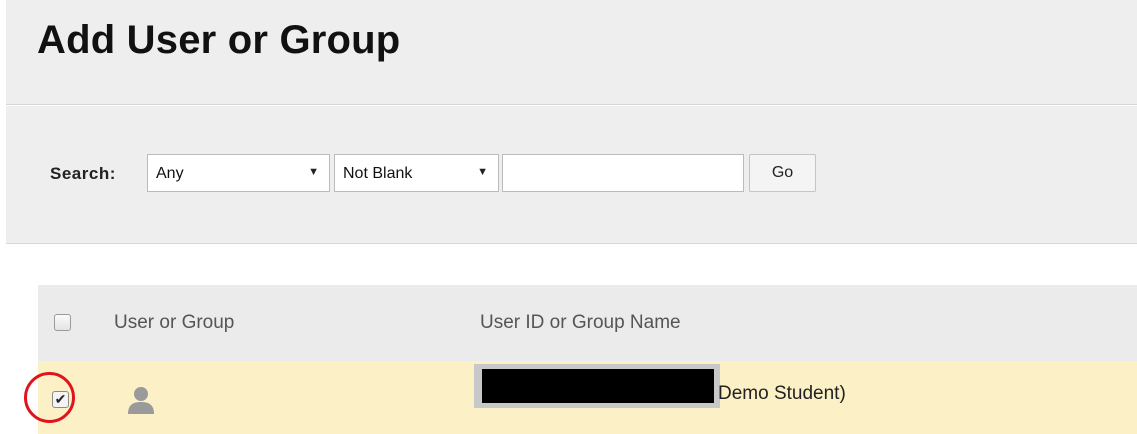 This screenshot has width=1137, height=434. What do you see at coordinates (623, 173) in the screenshot?
I see `search-input` at bounding box center [623, 173].